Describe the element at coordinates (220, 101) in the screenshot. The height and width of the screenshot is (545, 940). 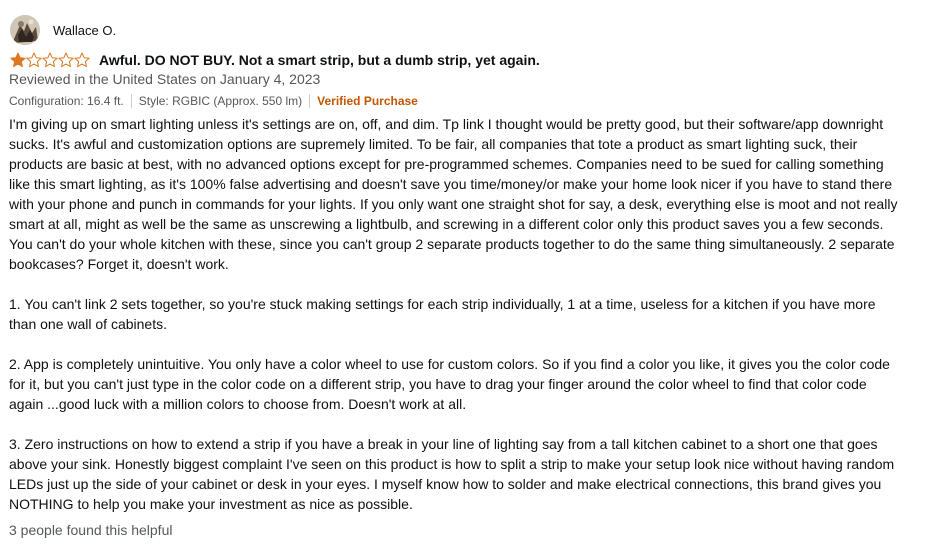
I see `style-label: Style: RGBIC (Approx. 550 lm)` at that location.